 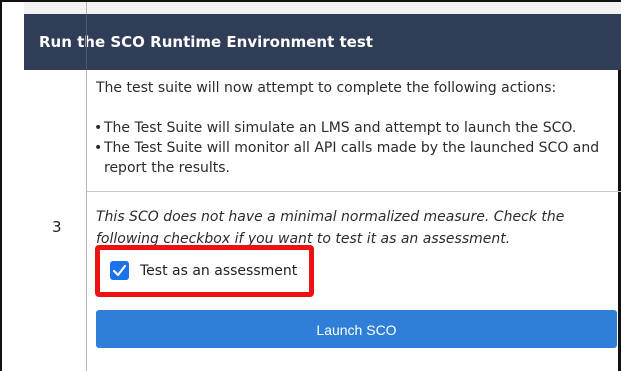 I want to click on section-title: Run the SCO Runtime Environment test, so click(x=206, y=42).